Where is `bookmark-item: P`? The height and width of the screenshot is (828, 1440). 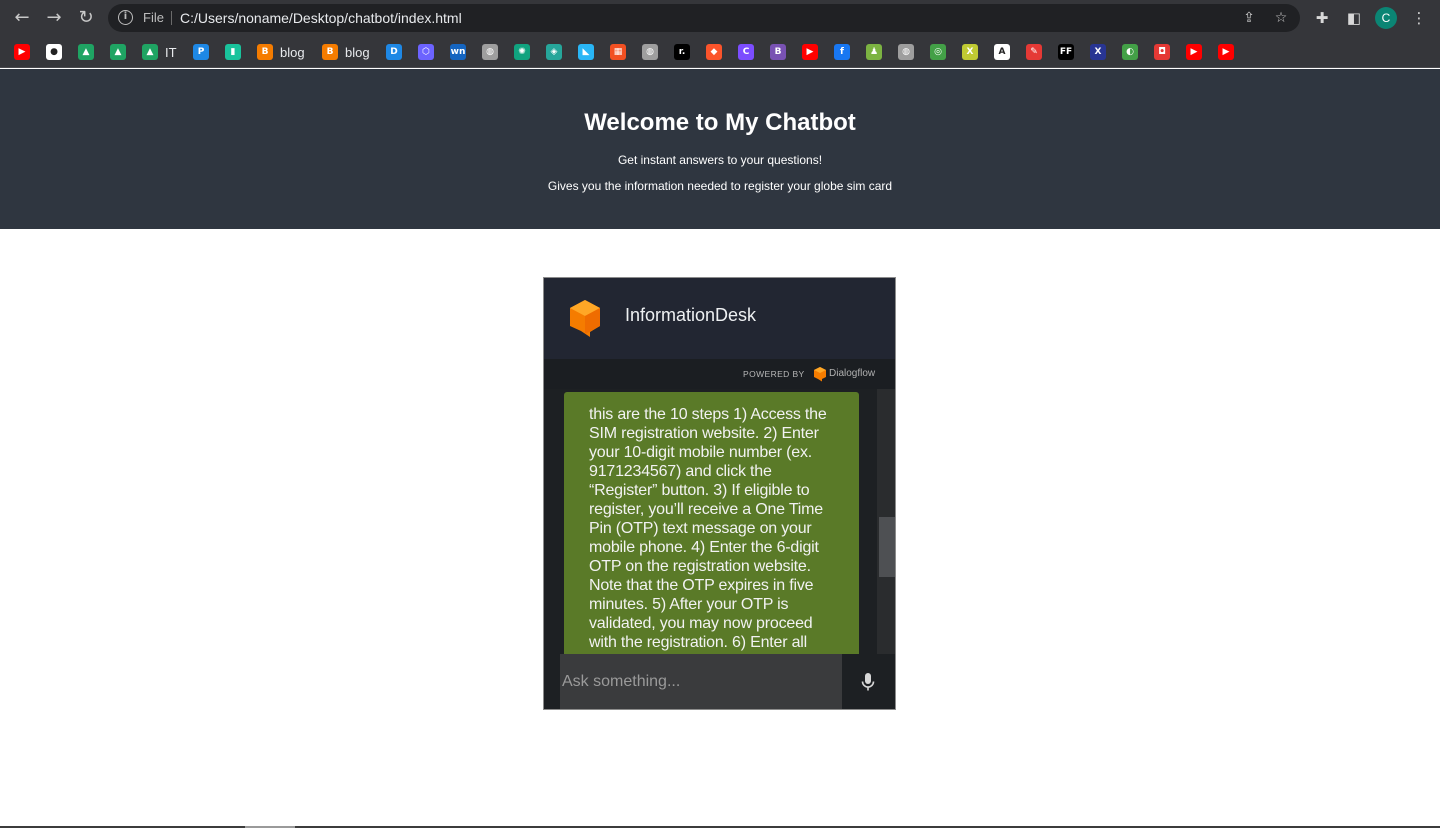
bookmark-item: P is located at coordinates (201, 52).